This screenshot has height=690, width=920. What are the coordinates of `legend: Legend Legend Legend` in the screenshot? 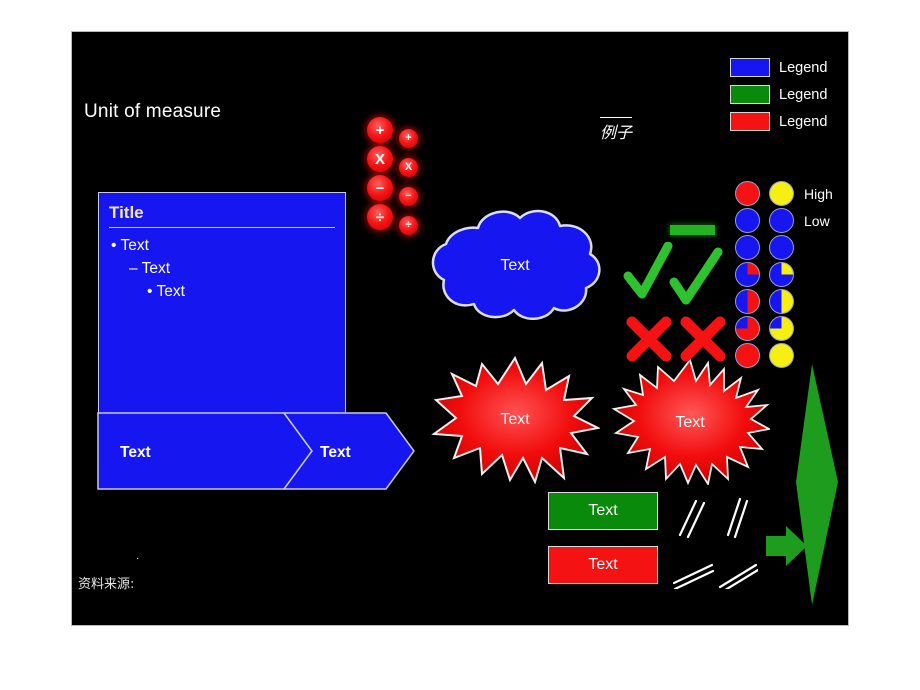 It's located at (778, 94).